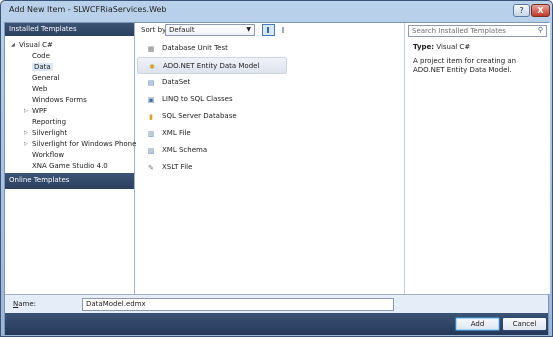 This screenshot has height=337, width=553. What do you see at coordinates (151, 116) in the screenshot?
I see `sql-database-icon: ▮` at bounding box center [151, 116].